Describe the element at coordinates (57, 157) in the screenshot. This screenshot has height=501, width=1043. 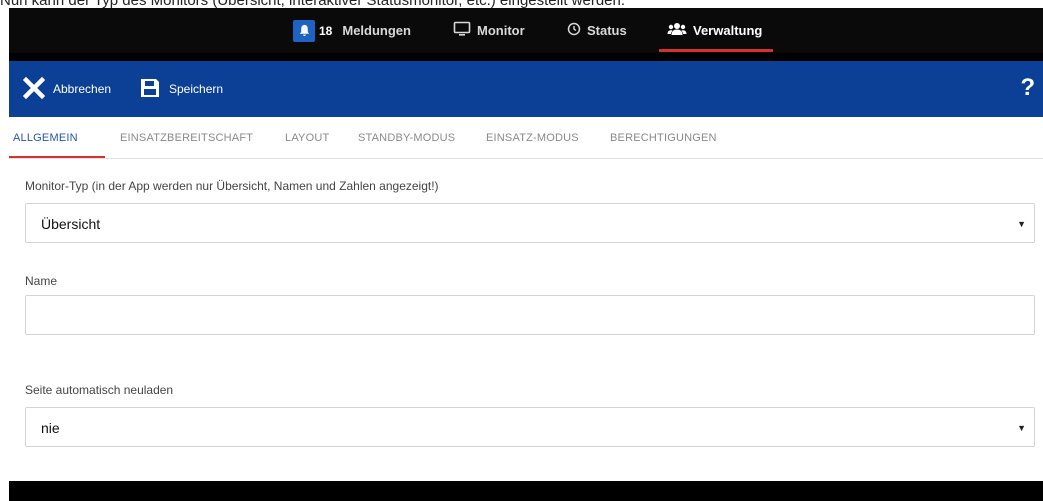
I see `active-tab-indicator` at that location.